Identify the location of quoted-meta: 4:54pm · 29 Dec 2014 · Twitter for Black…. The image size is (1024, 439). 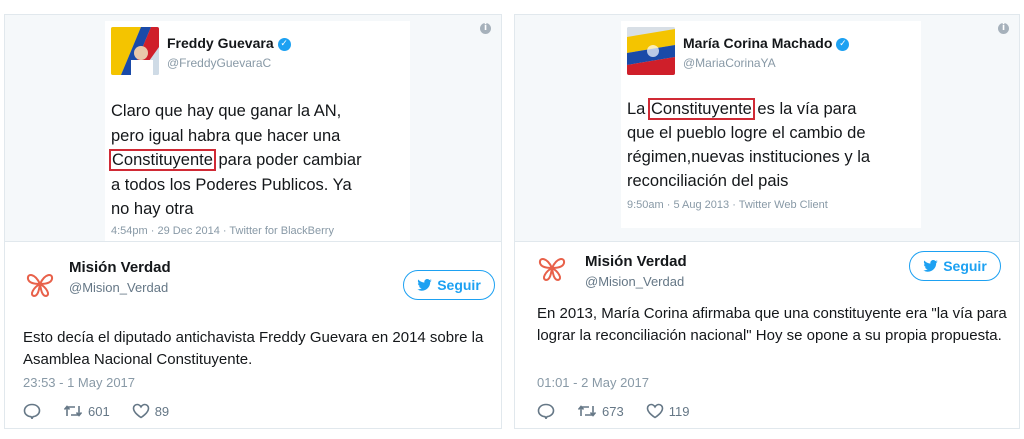
(222, 231).